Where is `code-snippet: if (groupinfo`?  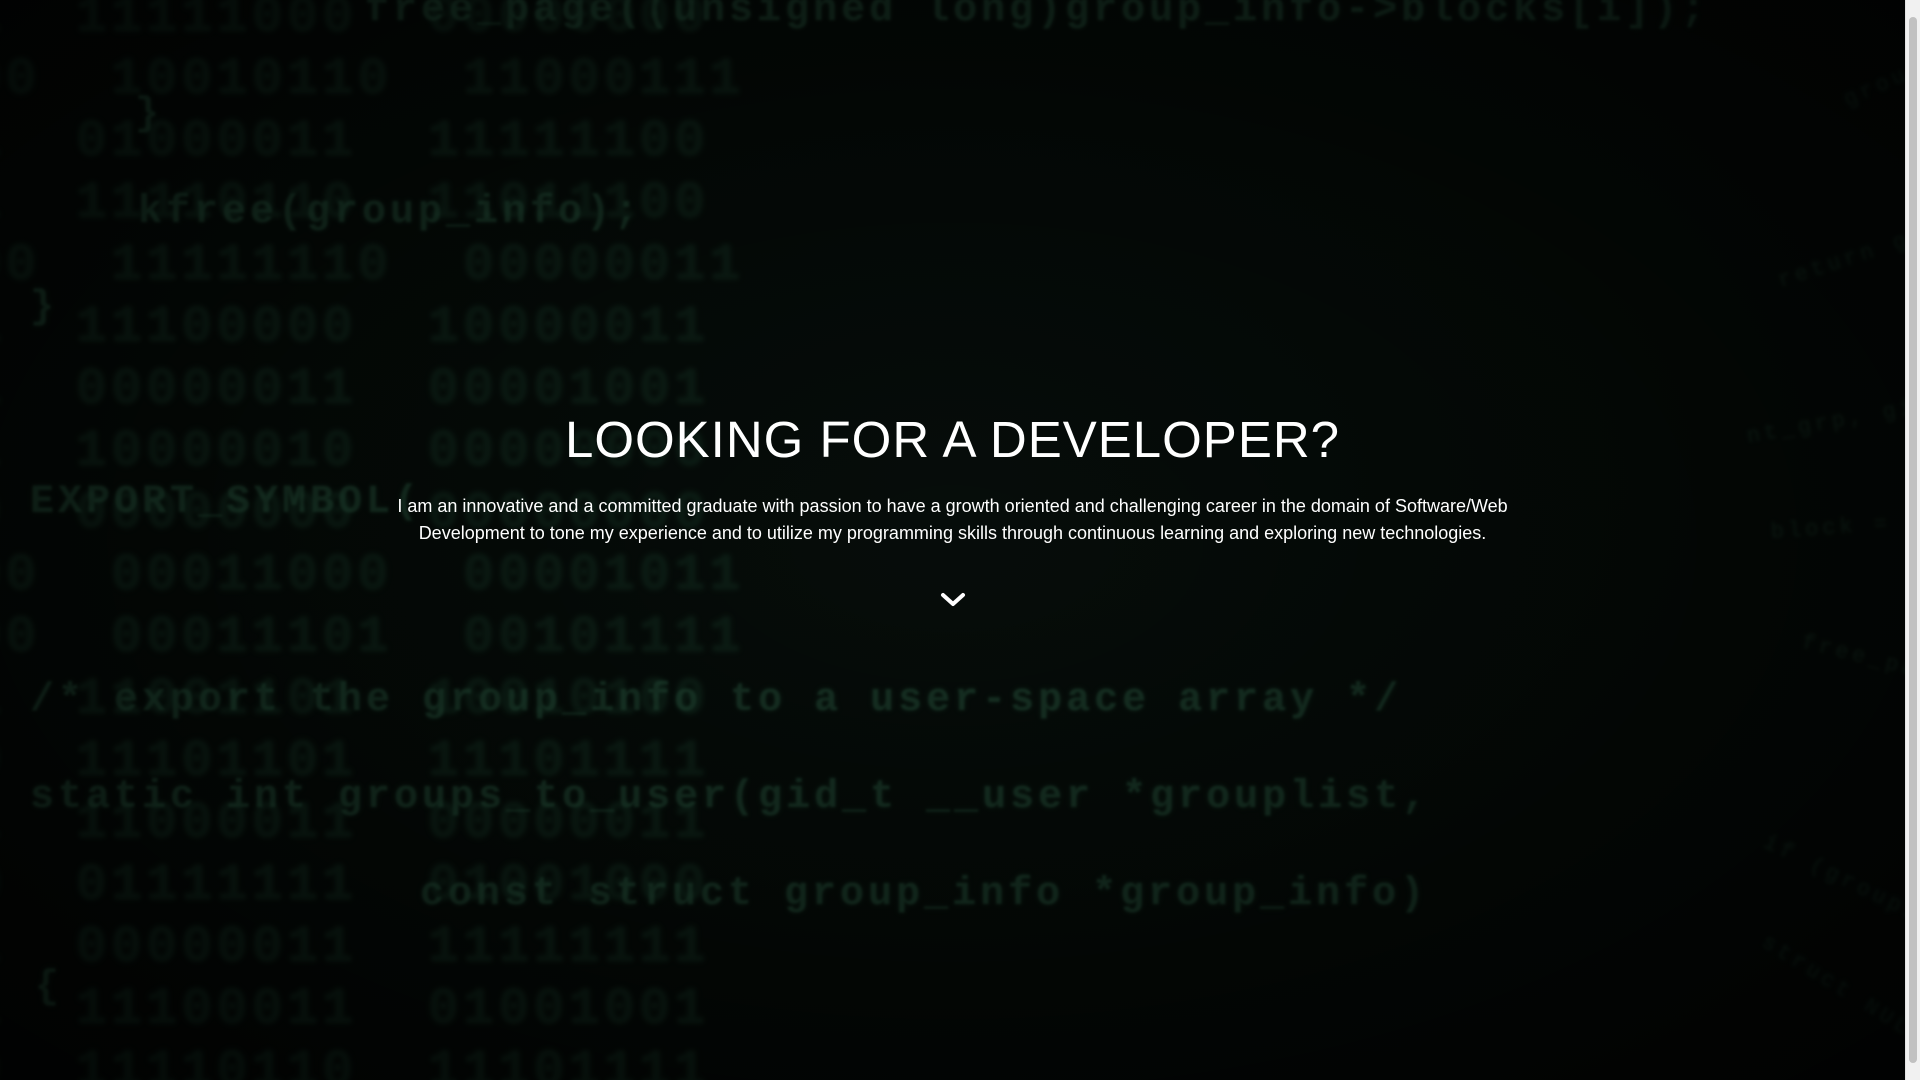
code-snippet: if (groupinfo is located at coordinates (1832, 890).